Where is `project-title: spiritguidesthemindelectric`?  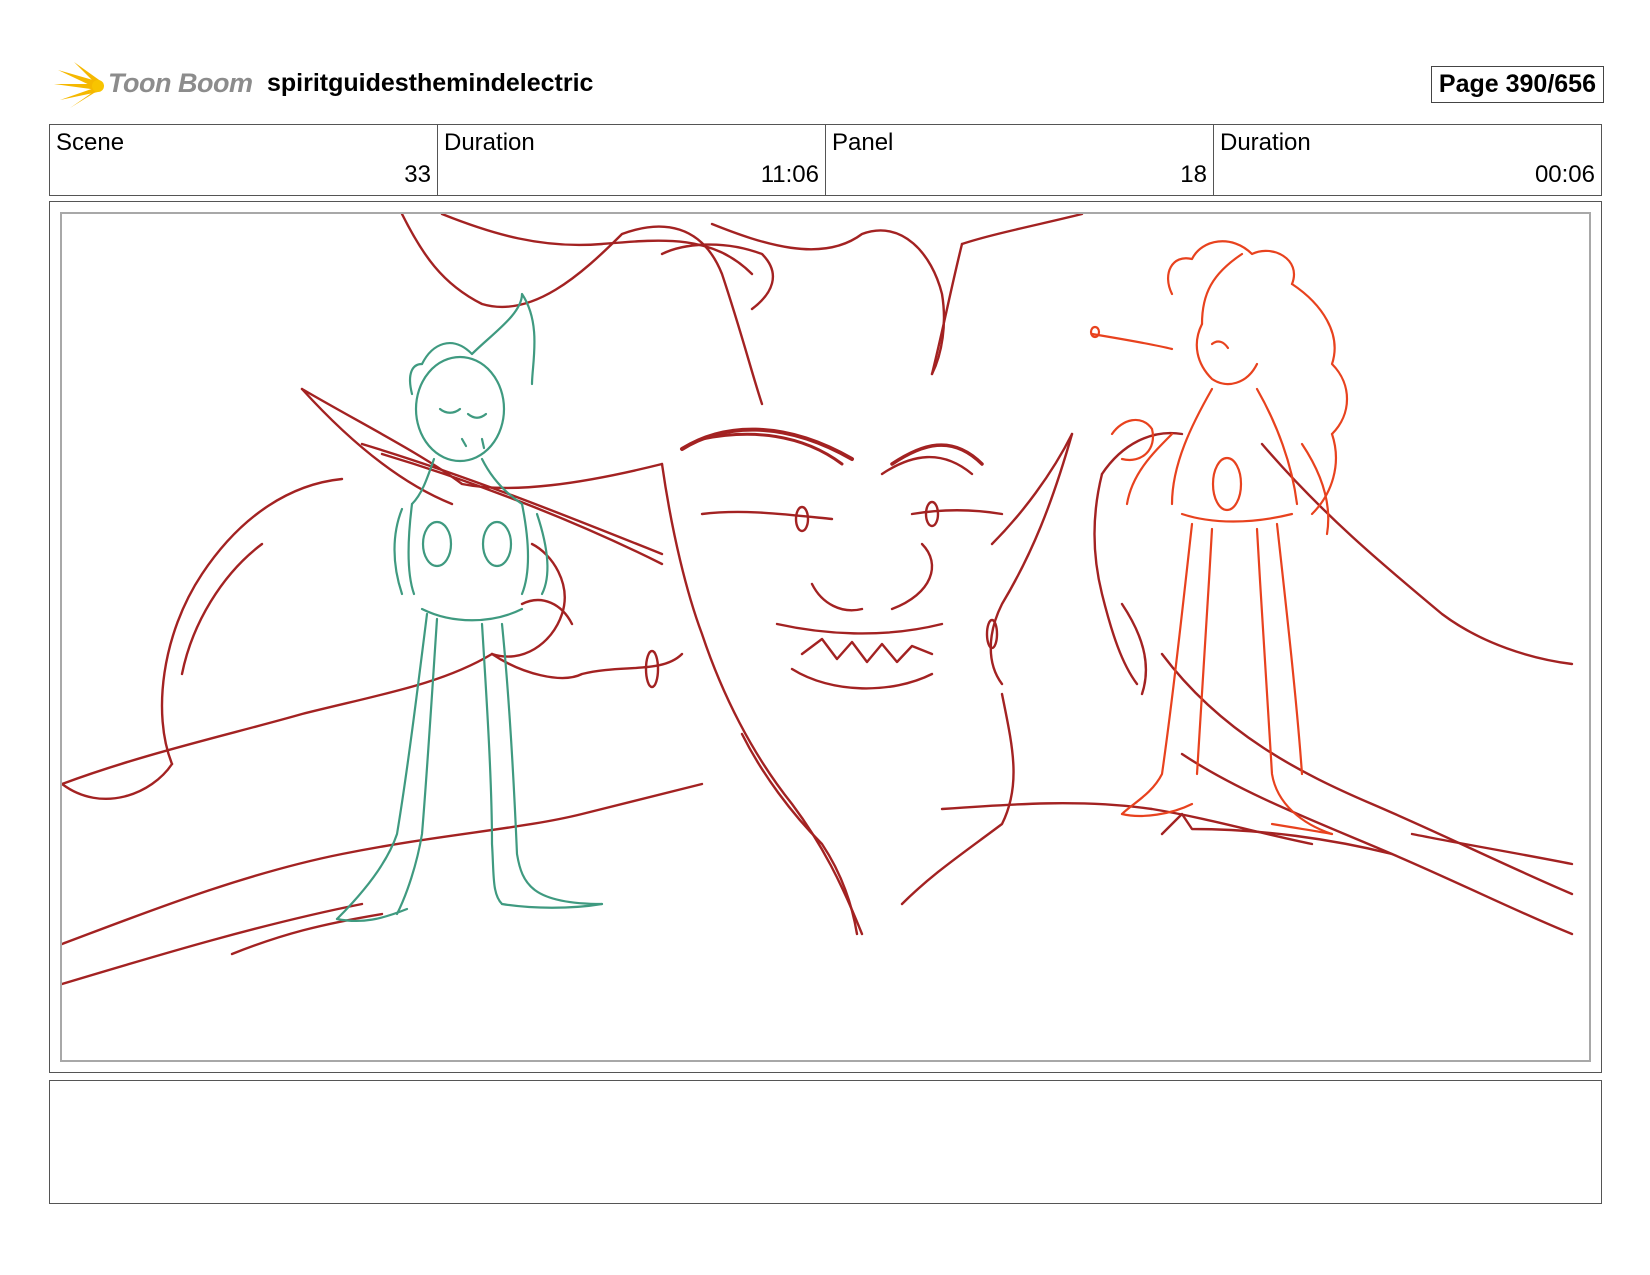 project-title: spiritguidesthemindelectric is located at coordinates (430, 83).